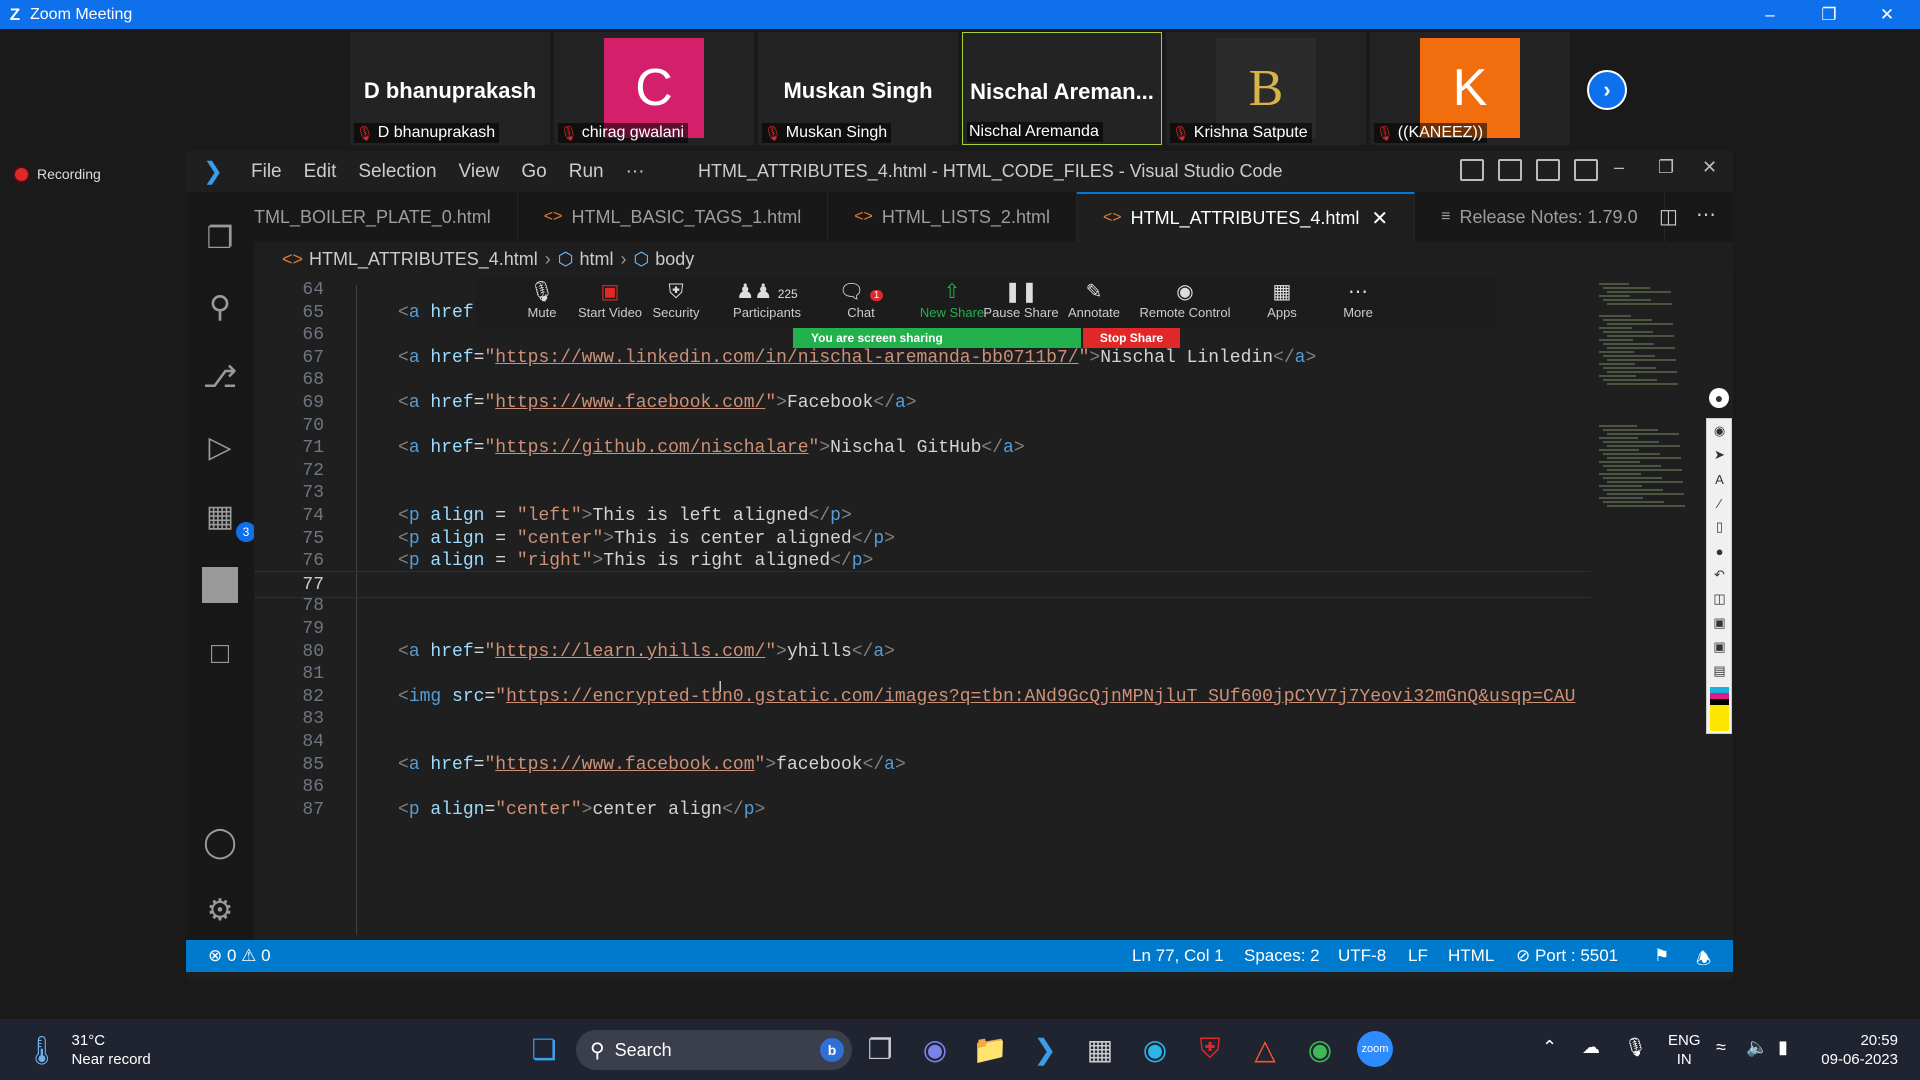 This screenshot has width=1920, height=1080. Describe the element at coordinates (1062, 88) in the screenshot. I see `participant-tile-active-speaker: Nischal Areman... Nischal Aremanda` at that location.